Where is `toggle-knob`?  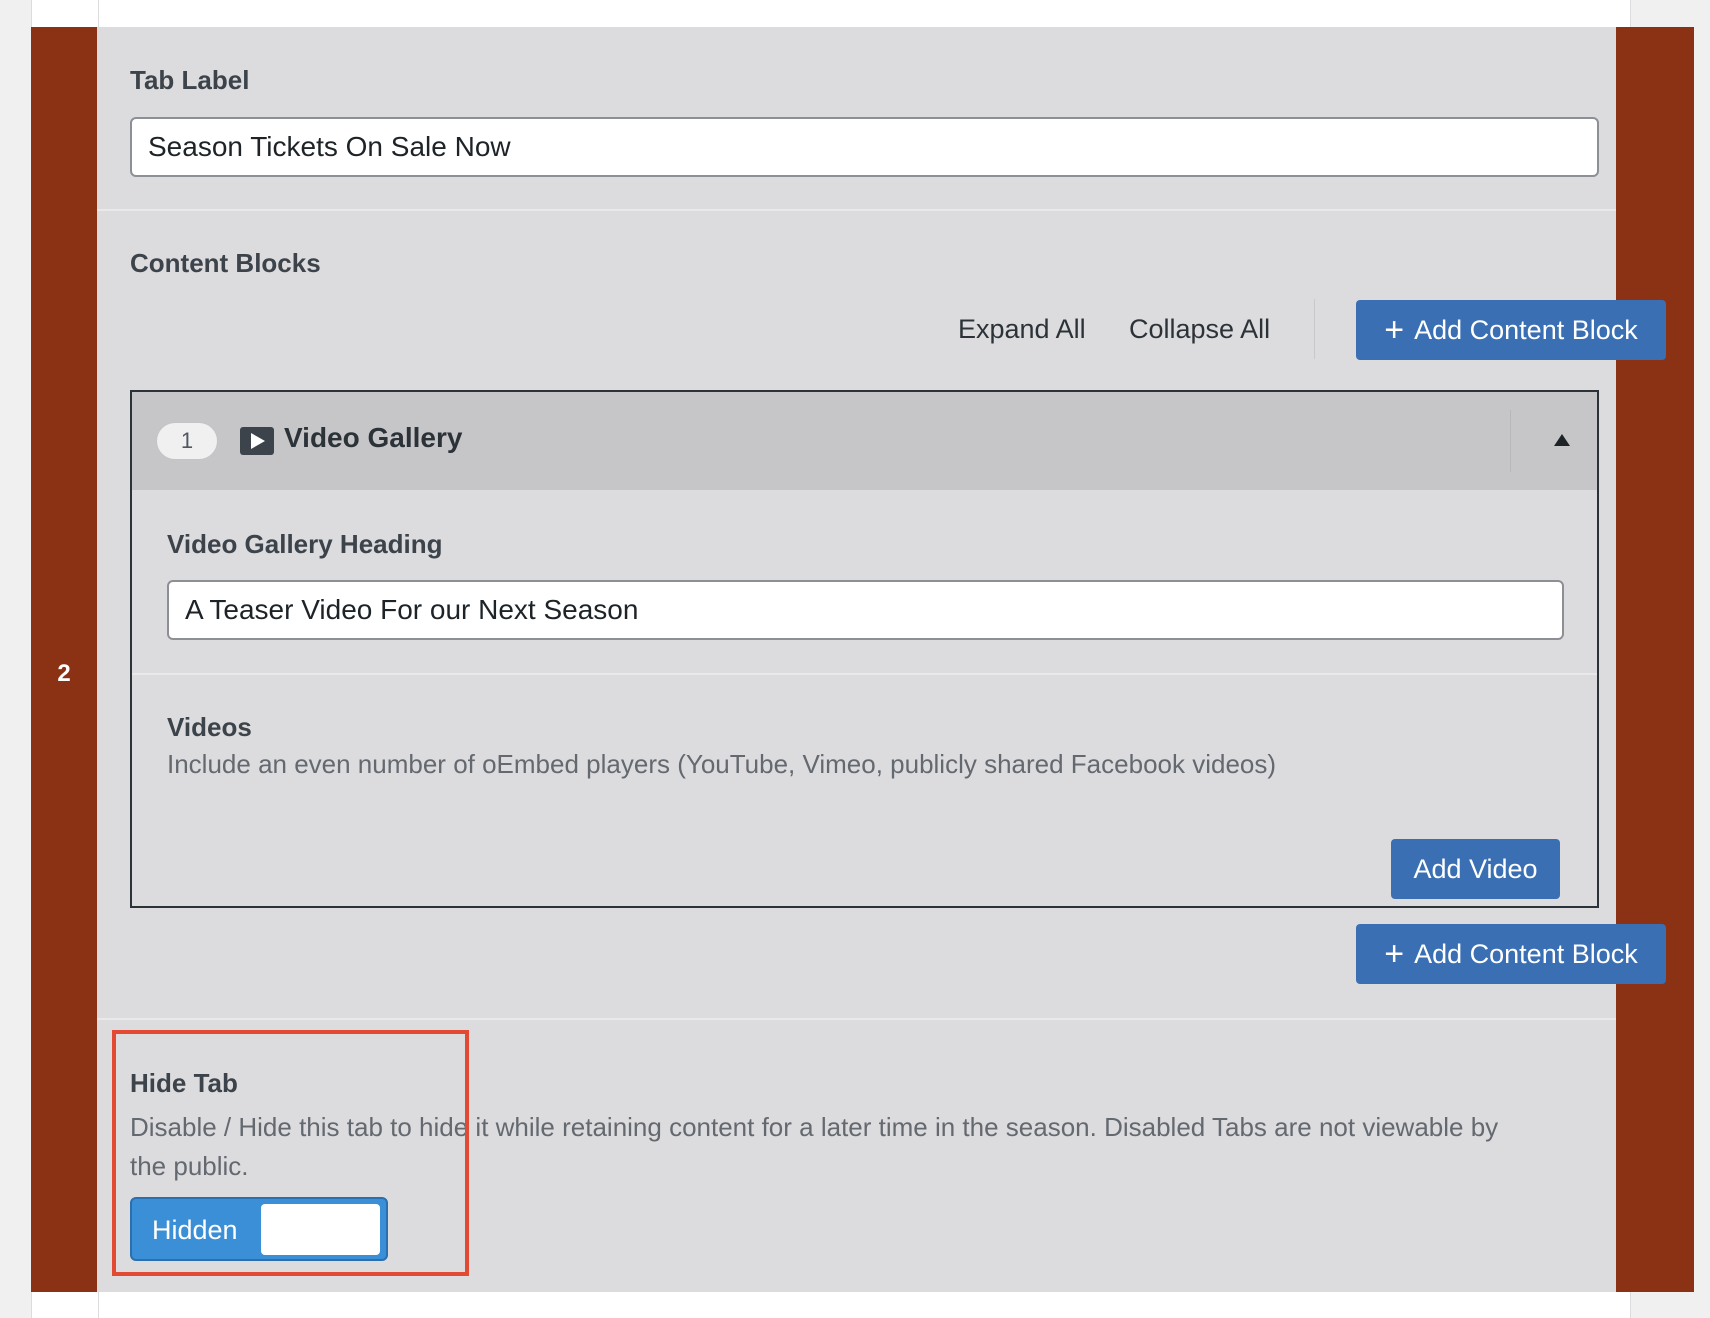
toggle-knob is located at coordinates (320, 1229).